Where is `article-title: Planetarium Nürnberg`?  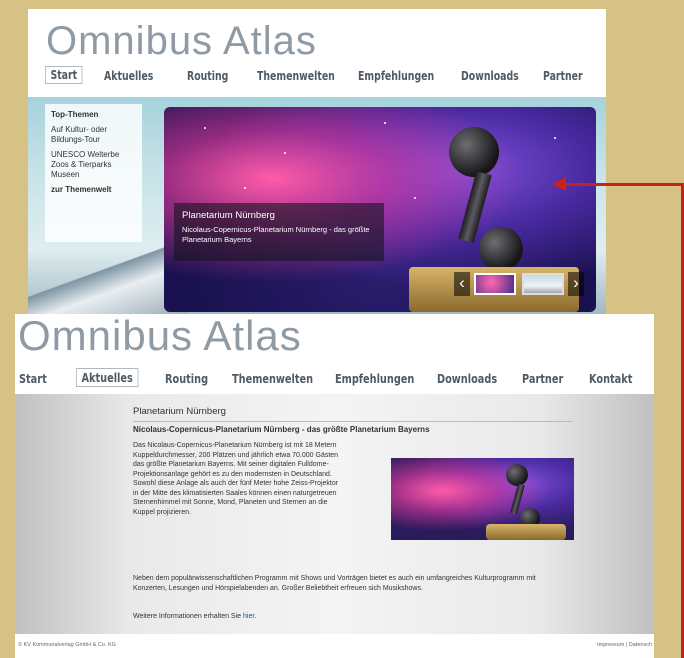
article-title: Planetarium Nürnberg is located at coordinates (179, 411).